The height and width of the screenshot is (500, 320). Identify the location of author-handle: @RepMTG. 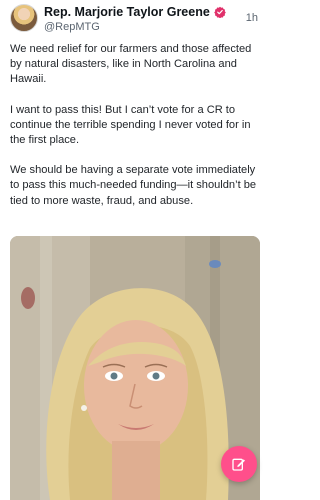
(72, 27).